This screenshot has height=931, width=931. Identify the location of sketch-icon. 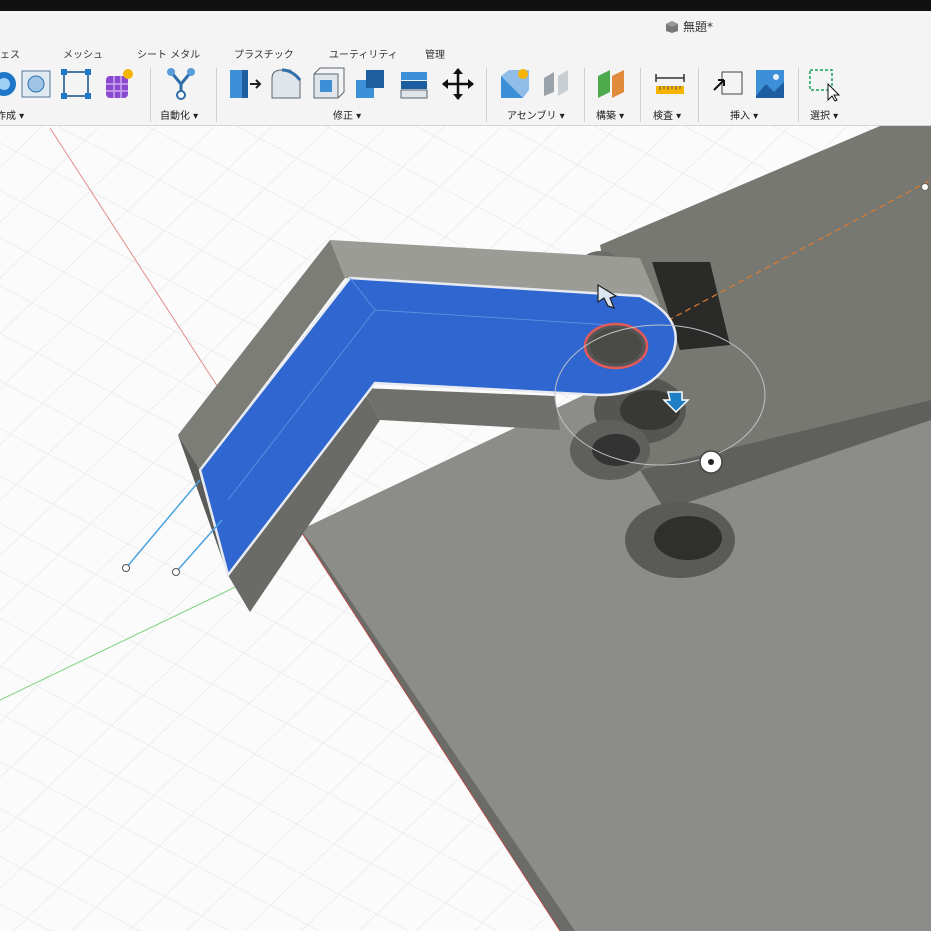
(76, 84).